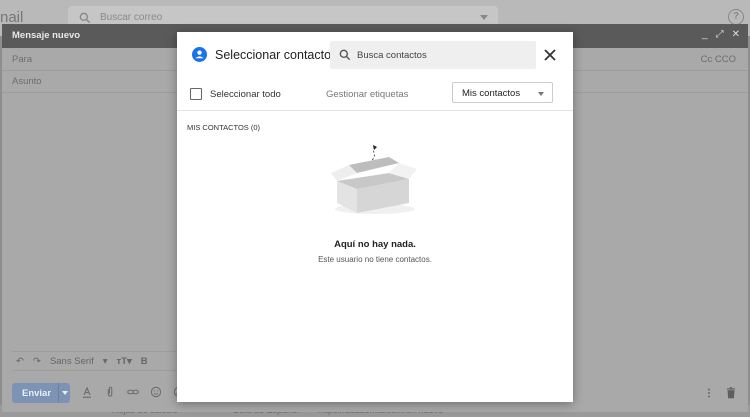 This screenshot has width=750, height=417. What do you see at coordinates (46, 35) in the screenshot?
I see `compose-title: Mensaje nuevo` at bounding box center [46, 35].